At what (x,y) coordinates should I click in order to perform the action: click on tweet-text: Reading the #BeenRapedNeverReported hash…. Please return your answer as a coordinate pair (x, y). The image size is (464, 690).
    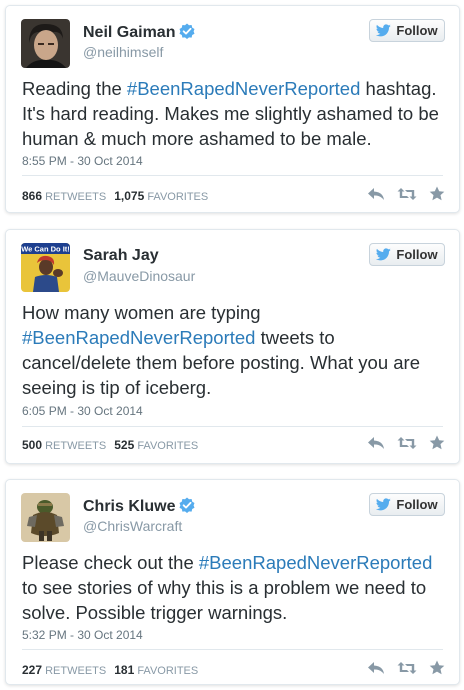
    Looking at the image, I should click on (230, 113).